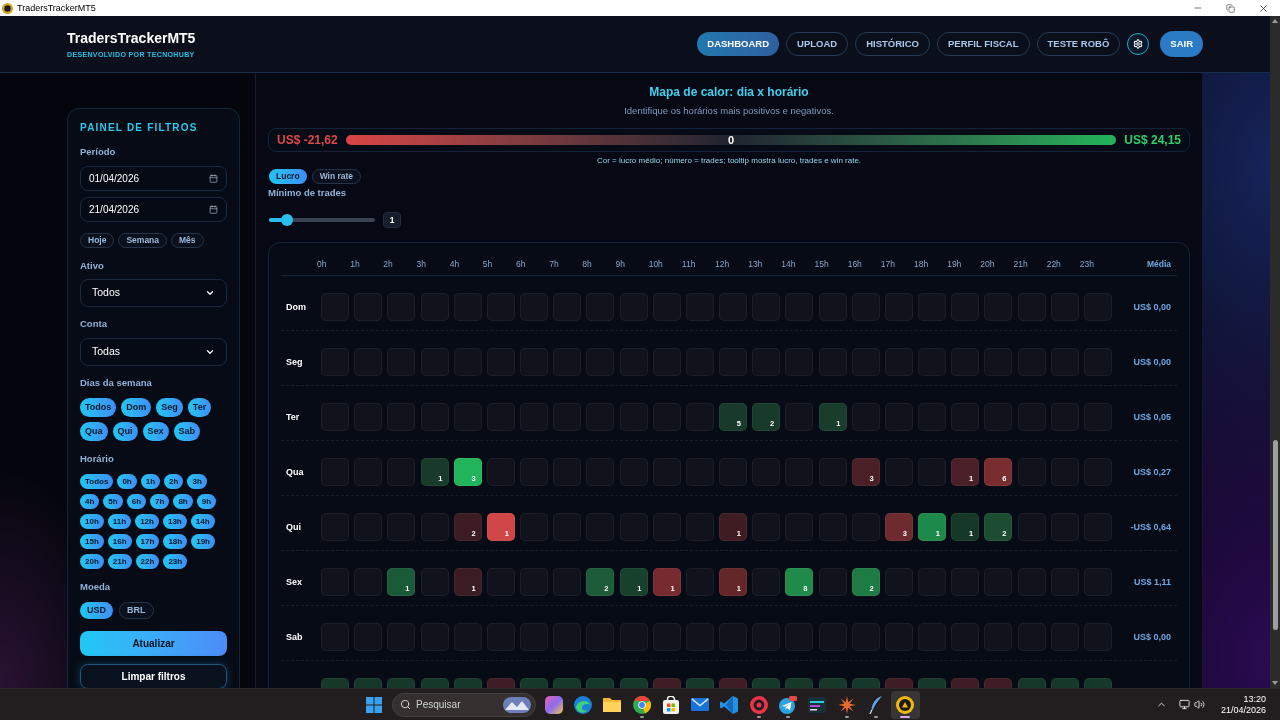  What do you see at coordinates (153, 643) in the screenshot?
I see `update-button: Atualizar` at bounding box center [153, 643].